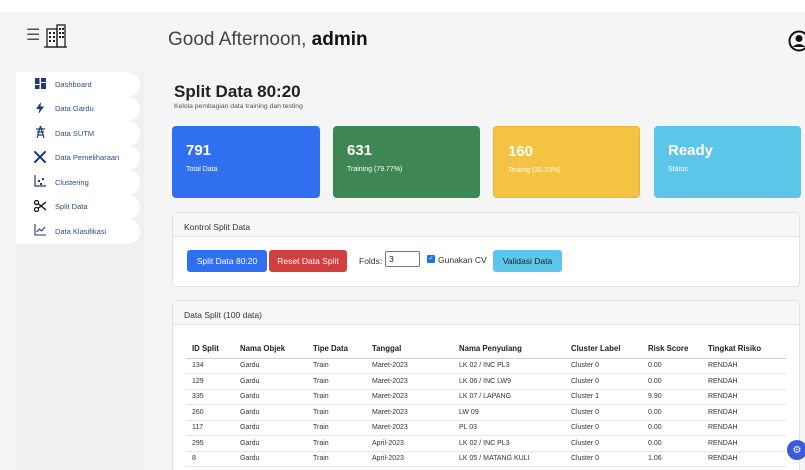 This screenshot has height=470, width=805. I want to click on sidebar-item-label: Data Pemeliharaan, so click(87, 158).